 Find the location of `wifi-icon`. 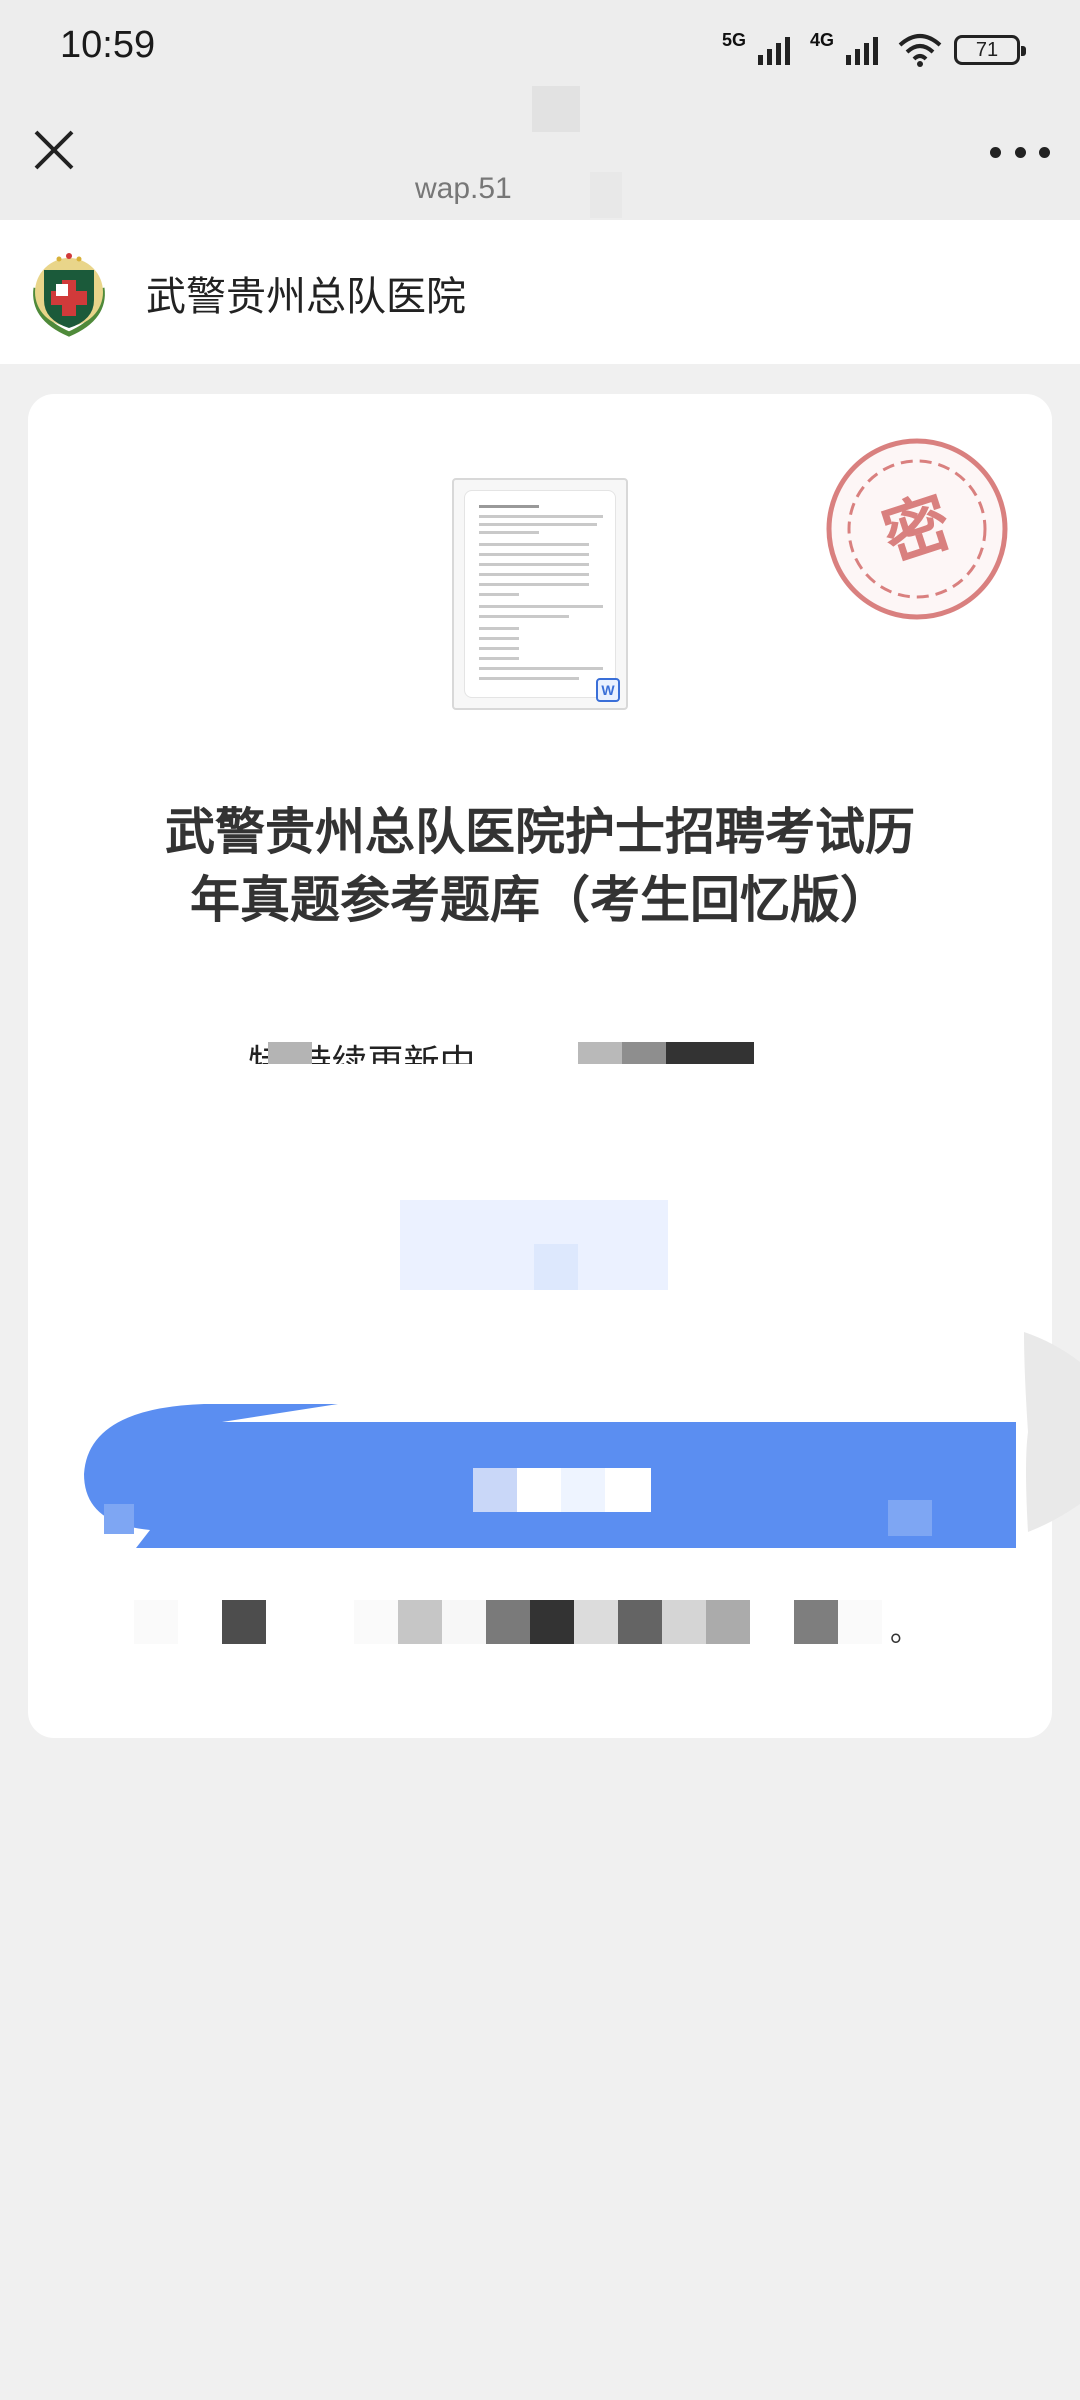

wifi-icon is located at coordinates (920, 50).